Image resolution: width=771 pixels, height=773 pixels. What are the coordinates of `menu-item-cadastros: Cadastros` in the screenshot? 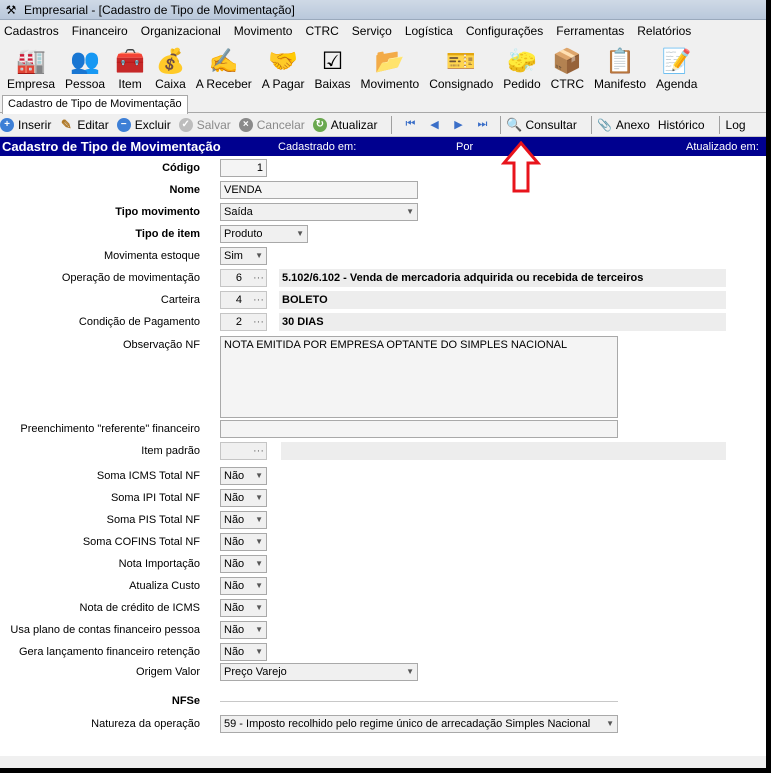 It's located at (31, 31).